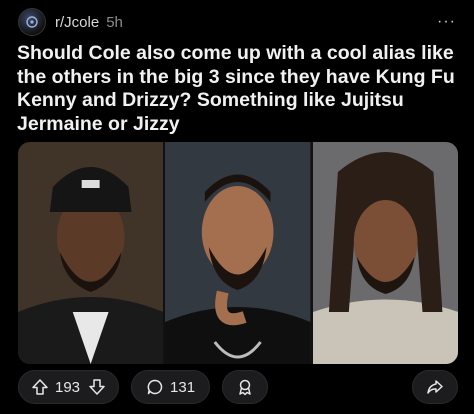 The width and height of the screenshot is (474, 414). I want to click on award-button, so click(245, 387).